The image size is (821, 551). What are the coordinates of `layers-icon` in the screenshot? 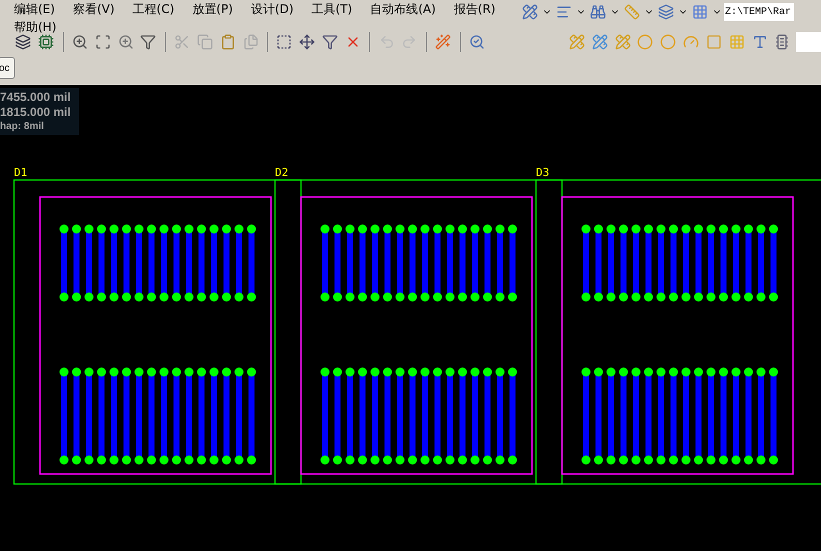 It's located at (23, 42).